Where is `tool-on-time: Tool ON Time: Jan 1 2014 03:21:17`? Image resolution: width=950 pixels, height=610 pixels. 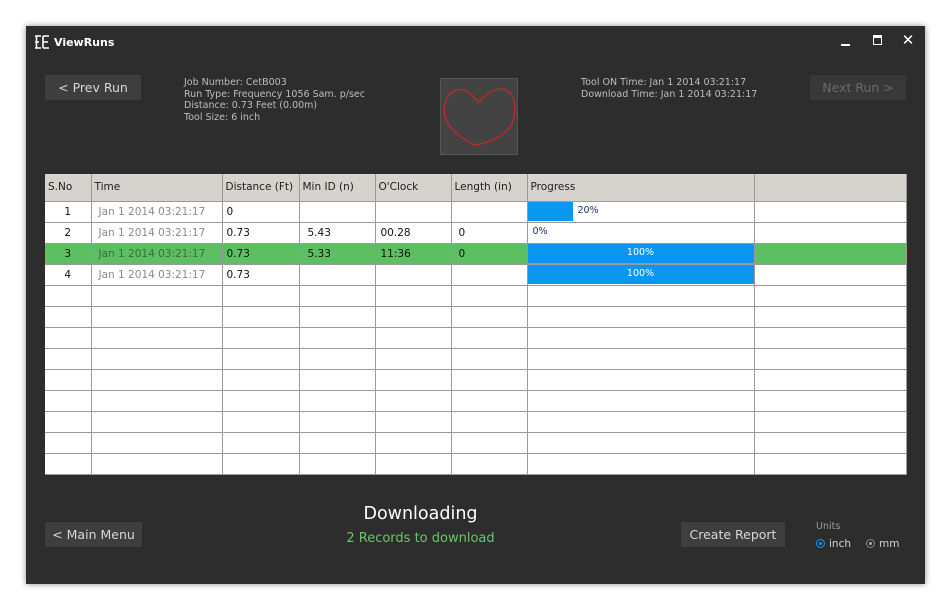
tool-on-time: Tool ON Time: Jan 1 2014 03:21:17 is located at coordinates (664, 82).